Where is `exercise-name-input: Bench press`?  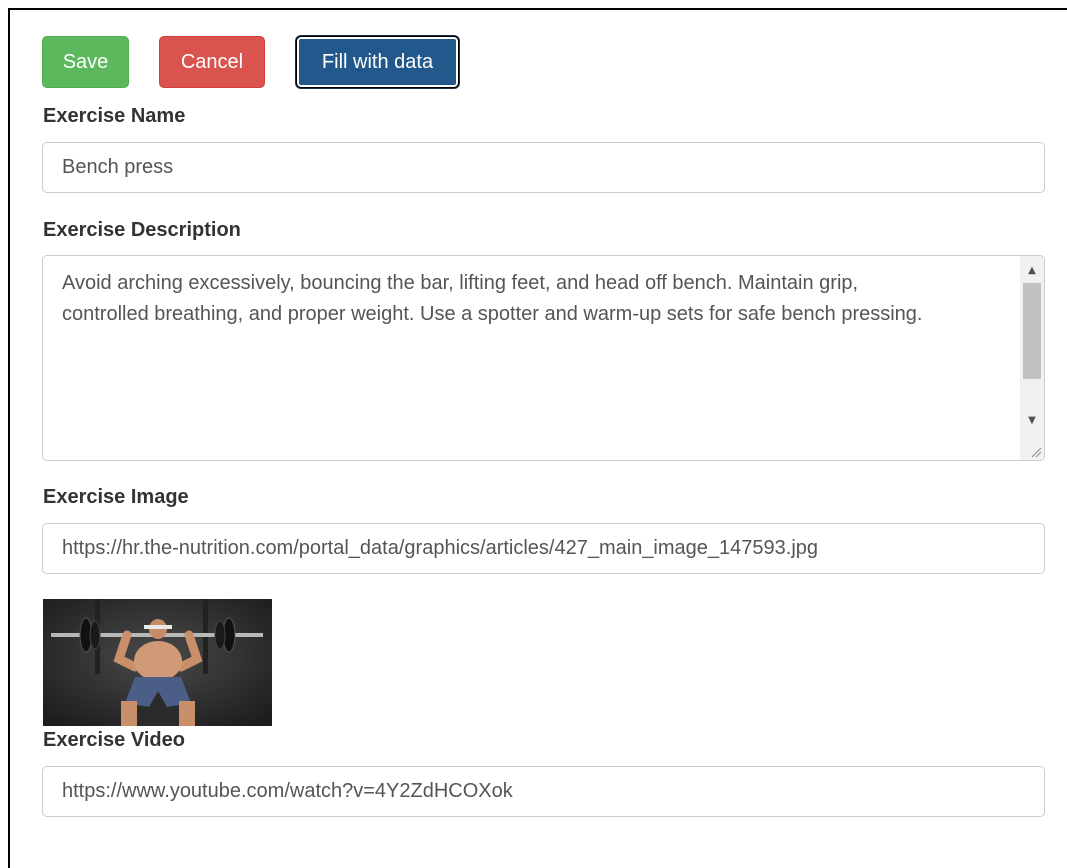
exercise-name-input: Bench press is located at coordinates (543, 167).